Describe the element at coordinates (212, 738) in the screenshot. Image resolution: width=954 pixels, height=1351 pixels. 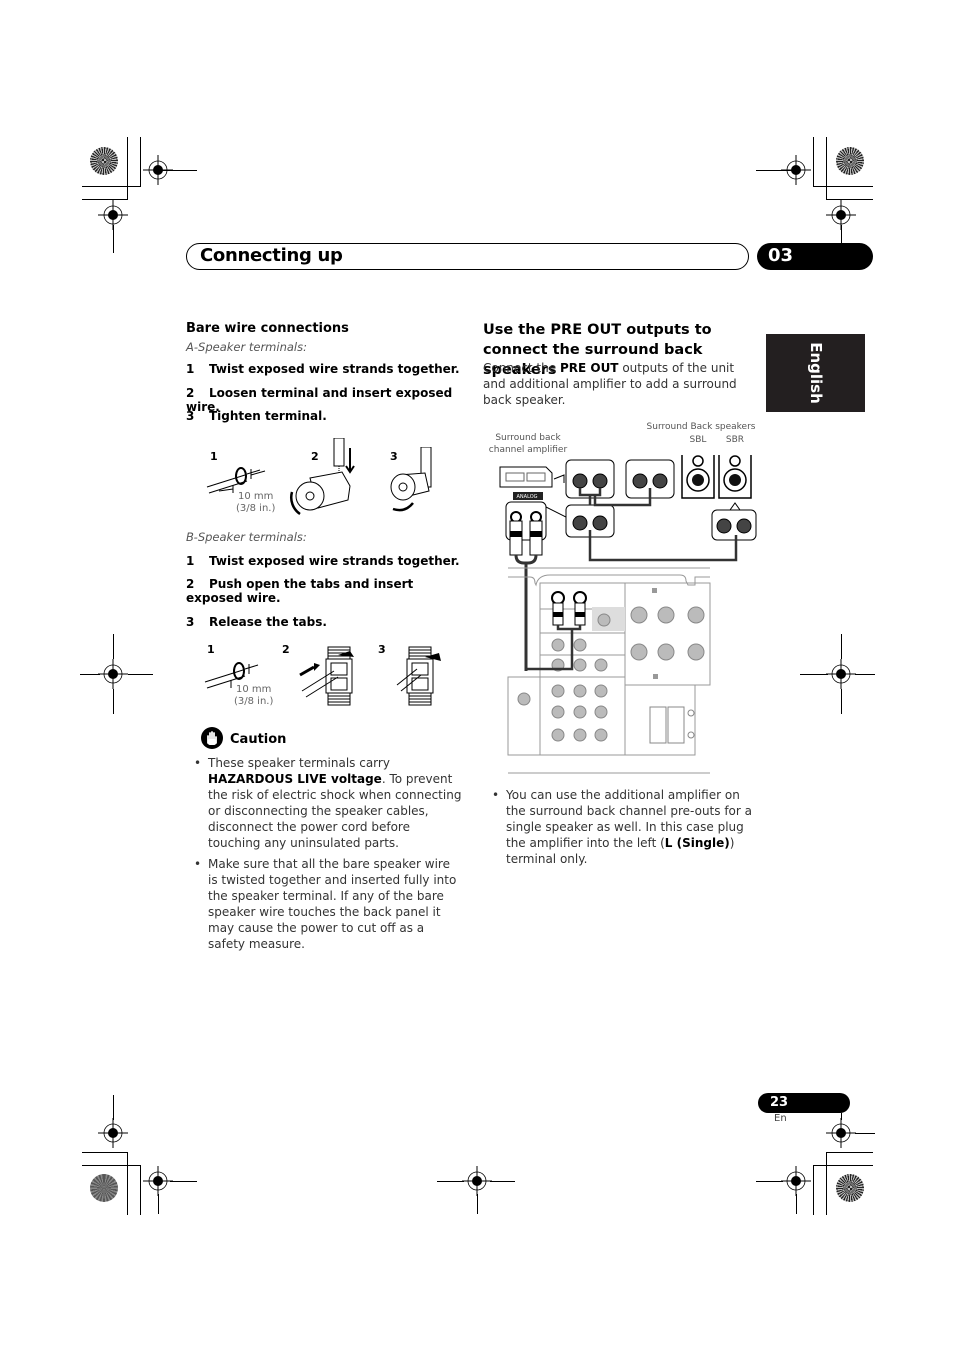
I see `caution-hand-icon` at that location.